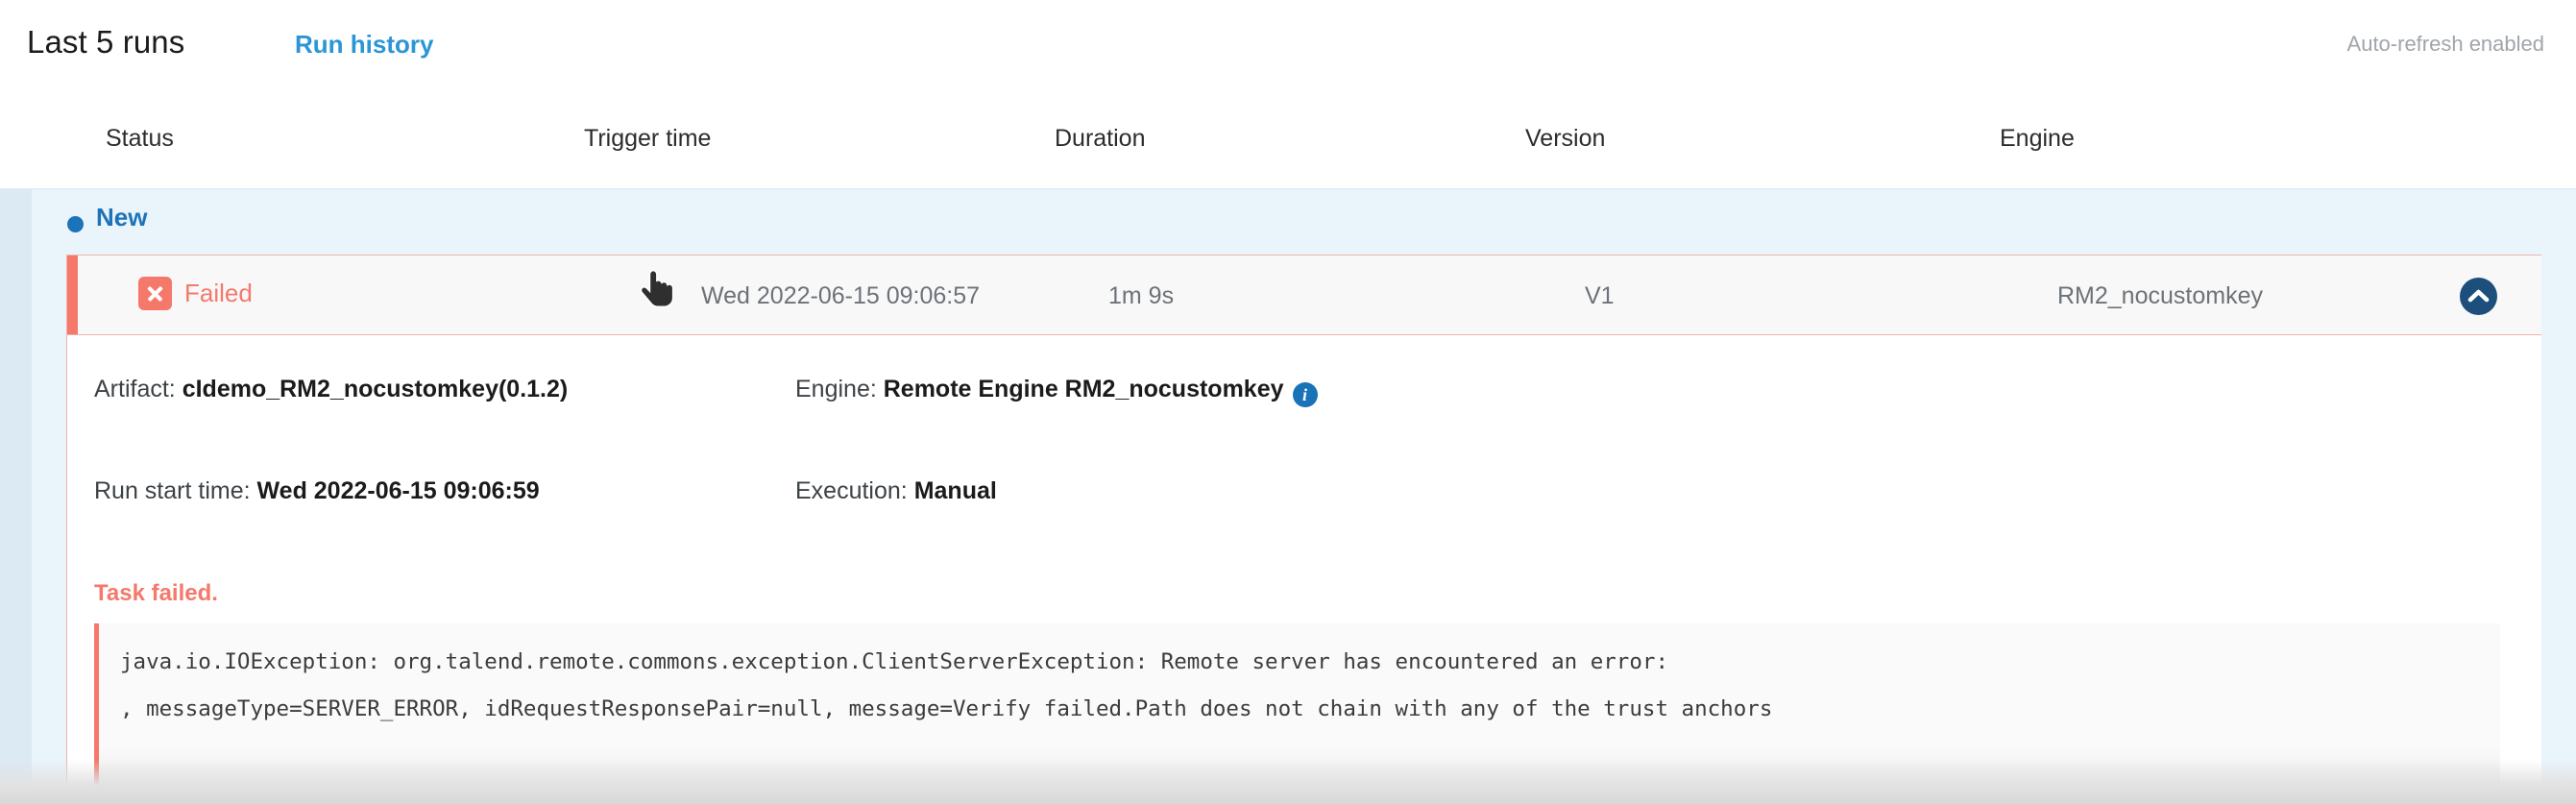 Image resolution: width=2576 pixels, height=804 pixels. What do you see at coordinates (172, 490) in the screenshot?
I see `detail-run-start-label: Run start time:` at bounding box center [172, 490].